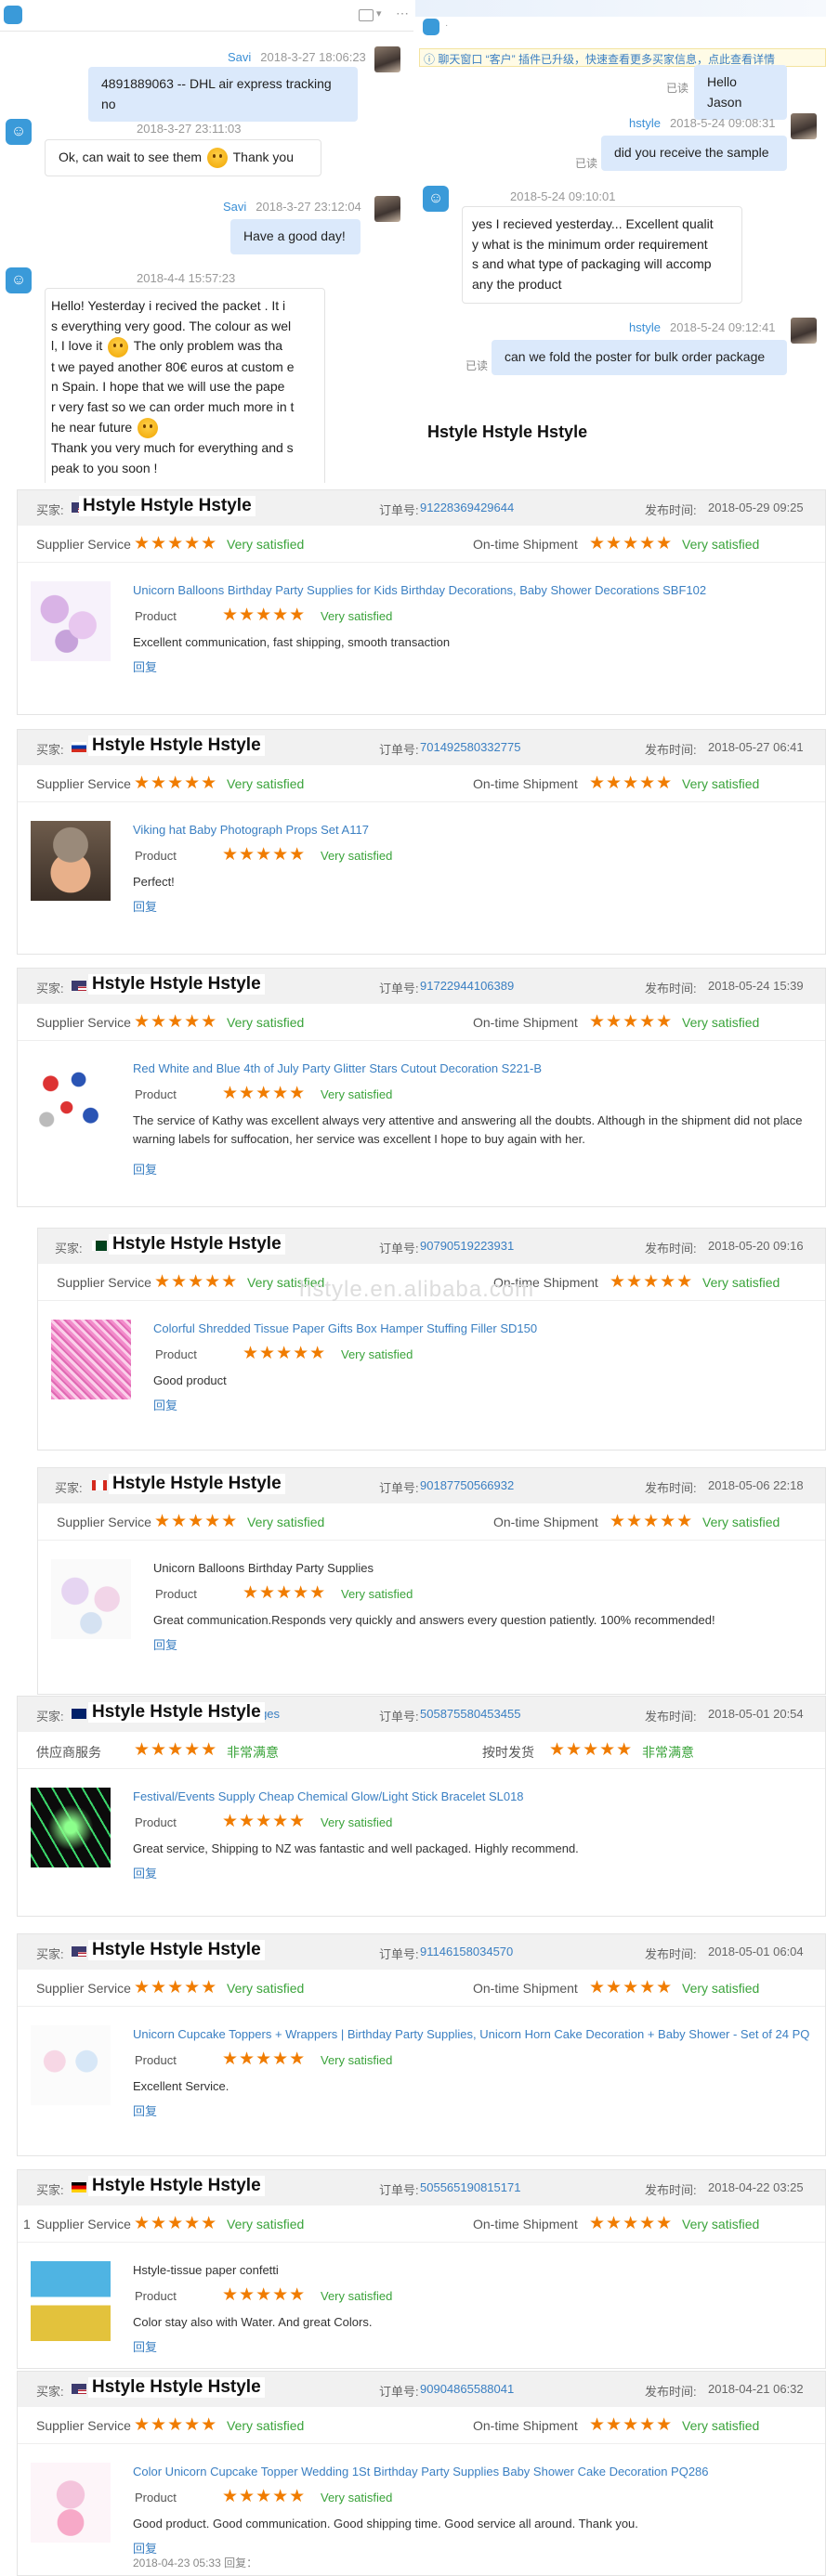  What do you see at coordinates (217, 158) in the screenshot?
I see `smile-icon` at bounding box center [217, 158].